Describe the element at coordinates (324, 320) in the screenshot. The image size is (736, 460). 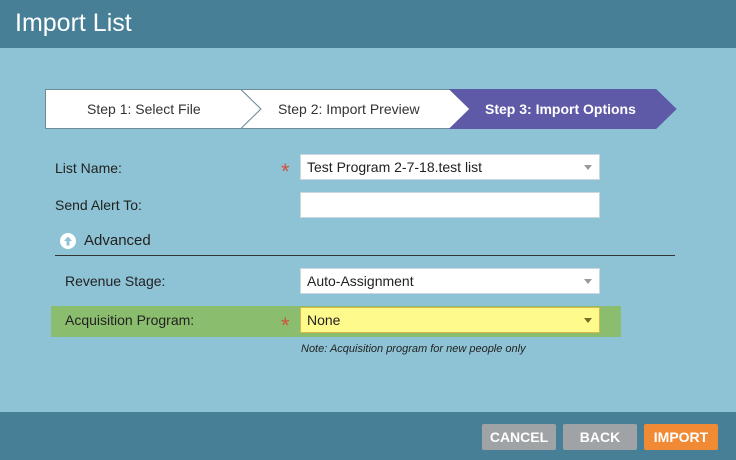
I see `acquisition-program-value: None` at that location.